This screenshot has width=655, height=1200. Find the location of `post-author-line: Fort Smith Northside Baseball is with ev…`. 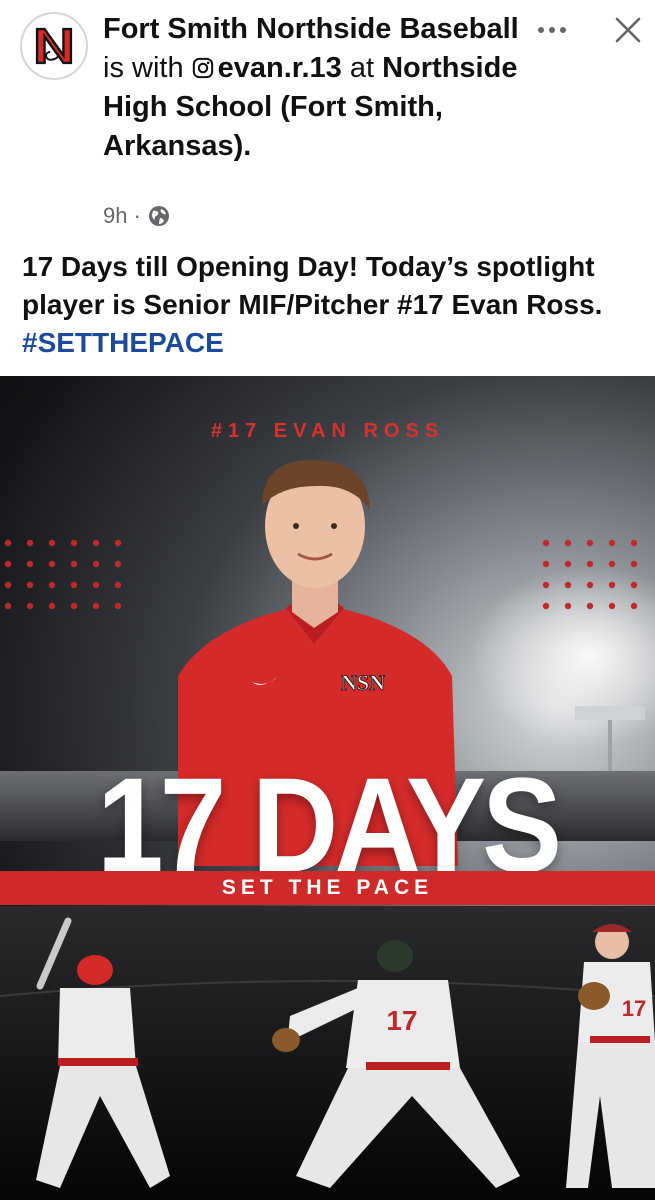

post-author-line: Fort Smith Northside Baseball is with ev… is located at coordinates (313, 88).